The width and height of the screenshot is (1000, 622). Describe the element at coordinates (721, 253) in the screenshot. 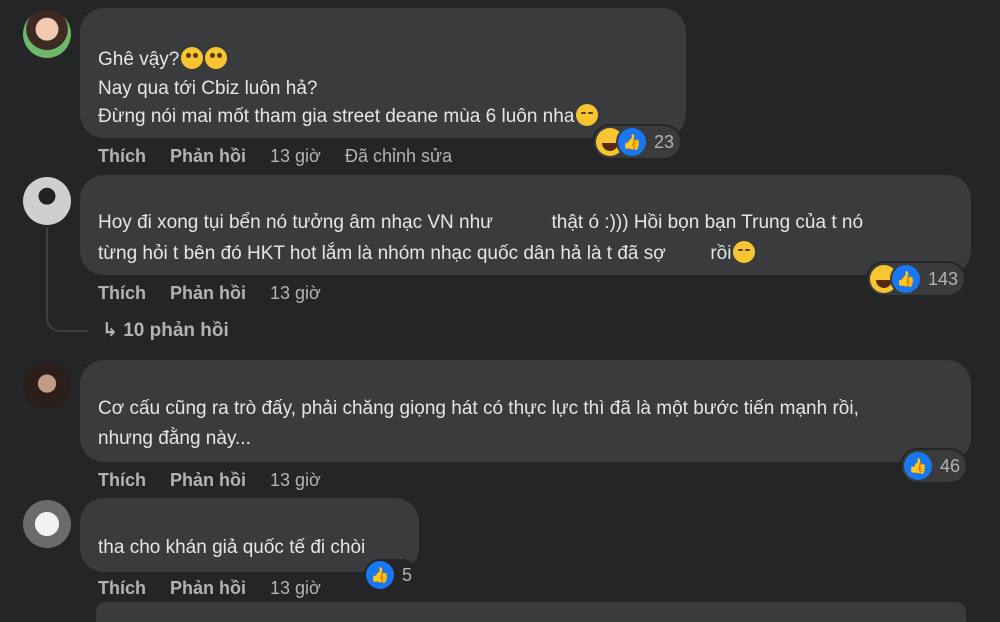

I see `comment-text: rồi` at that location.